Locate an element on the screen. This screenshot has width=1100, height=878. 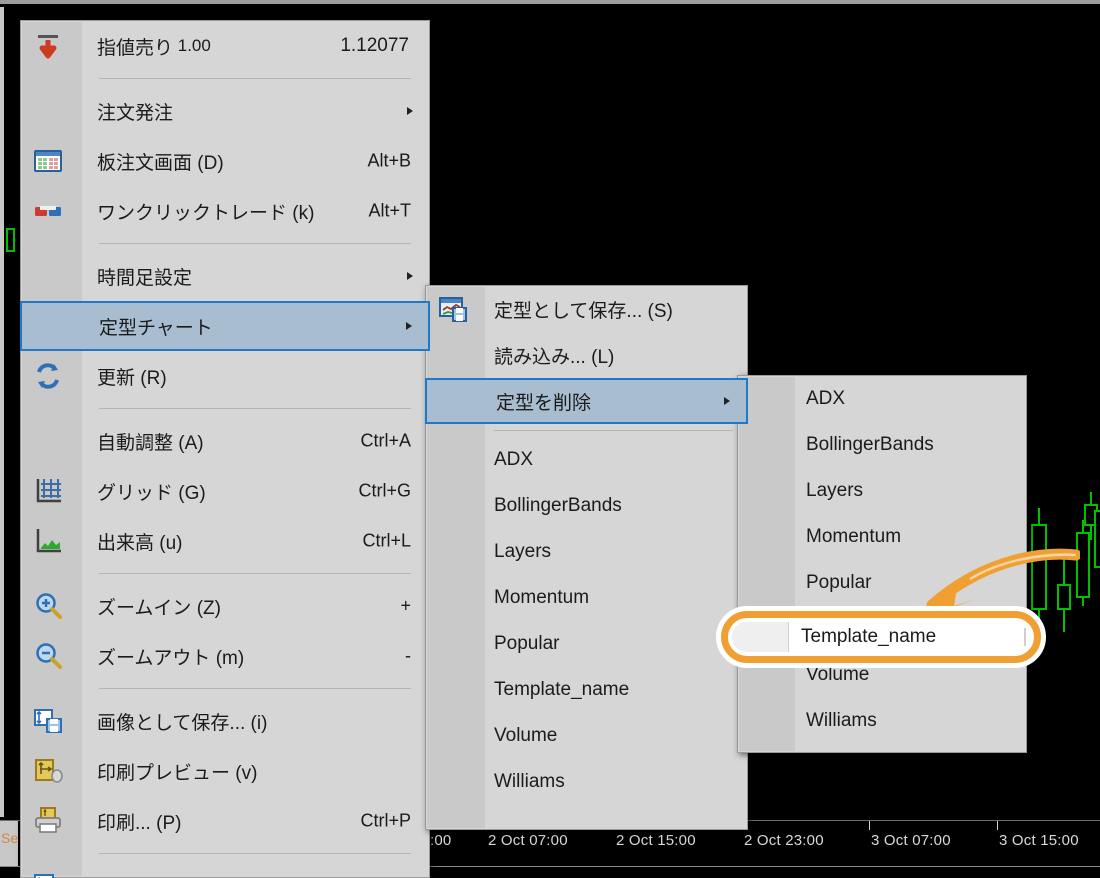
time-axis-label: 2 Oct 15:00 is located at coordinates (656, 840).